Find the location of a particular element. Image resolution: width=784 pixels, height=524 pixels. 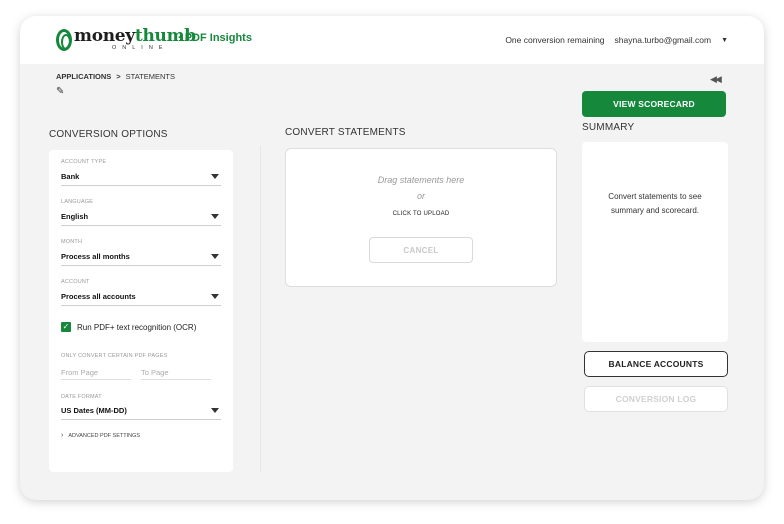

user-email: shayna.turbo@gmail.com is located at coordinates (663, 40).